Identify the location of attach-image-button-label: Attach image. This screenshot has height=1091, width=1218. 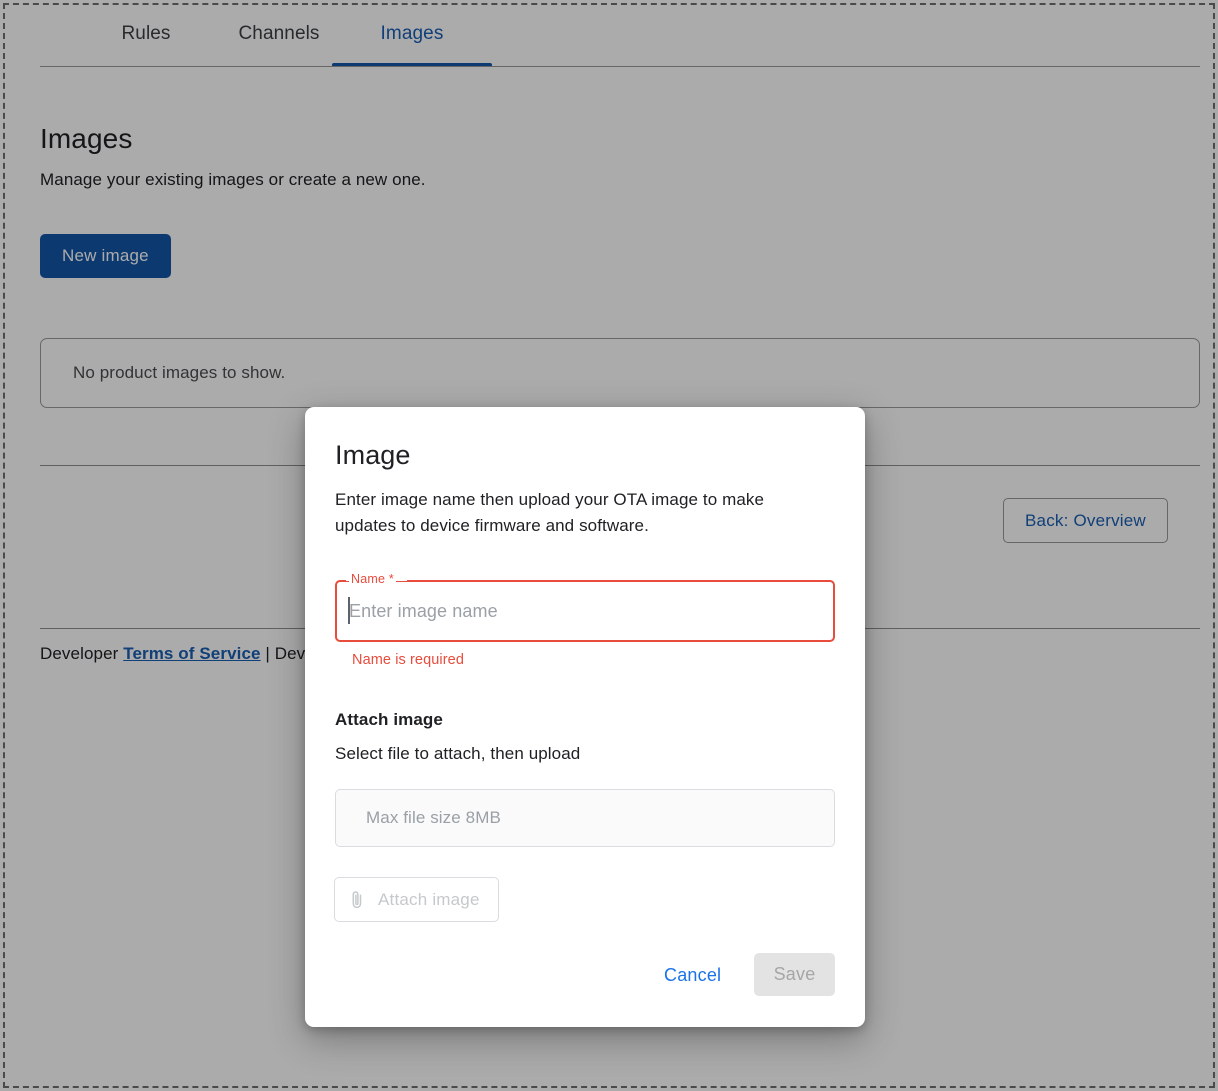
(429, 899).